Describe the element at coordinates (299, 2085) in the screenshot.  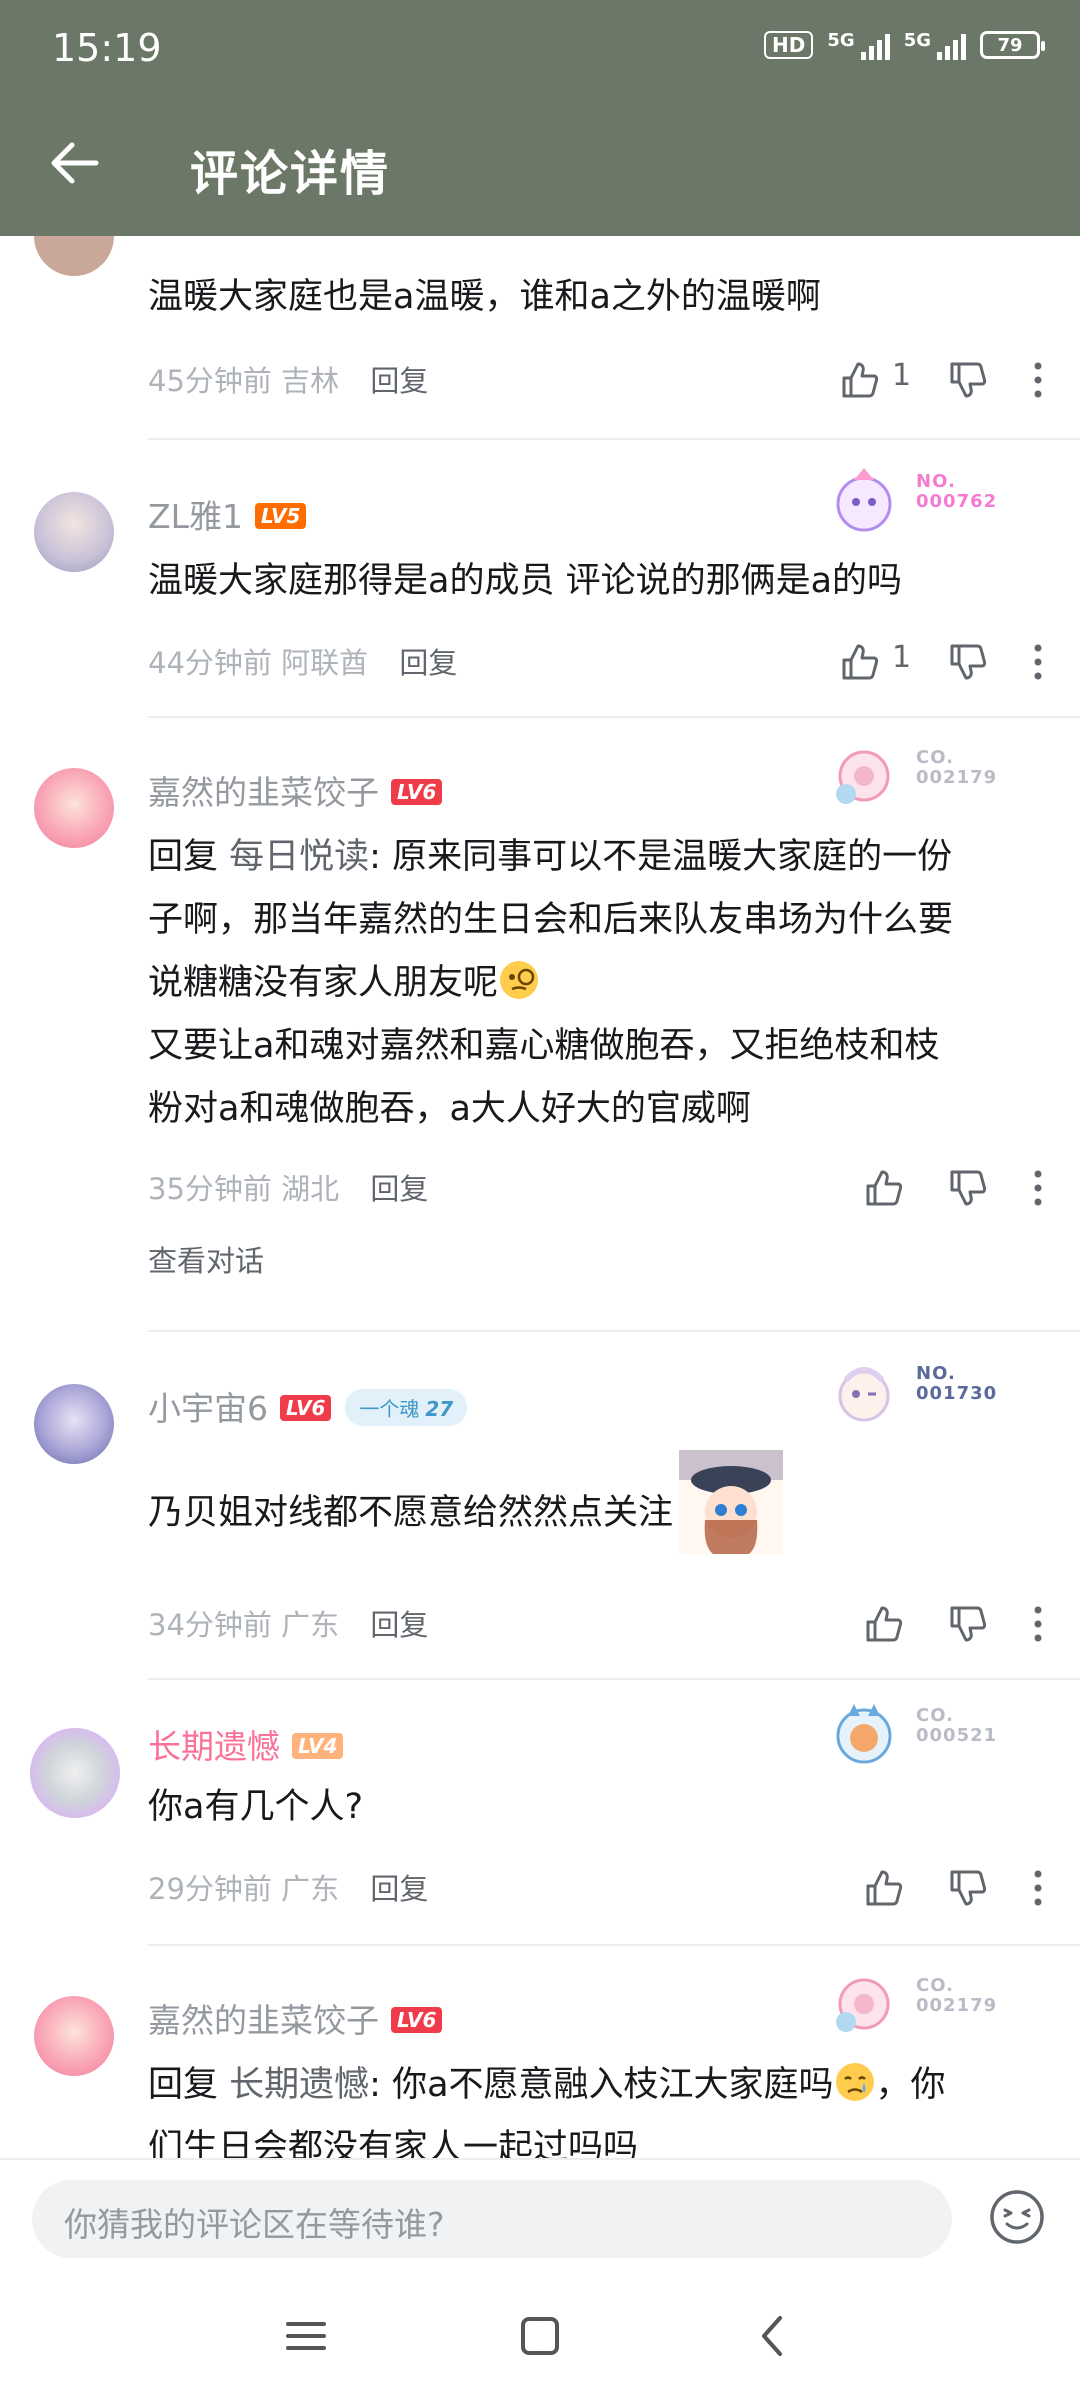
I see `reply-target-link: 长期遗憾` at that location.